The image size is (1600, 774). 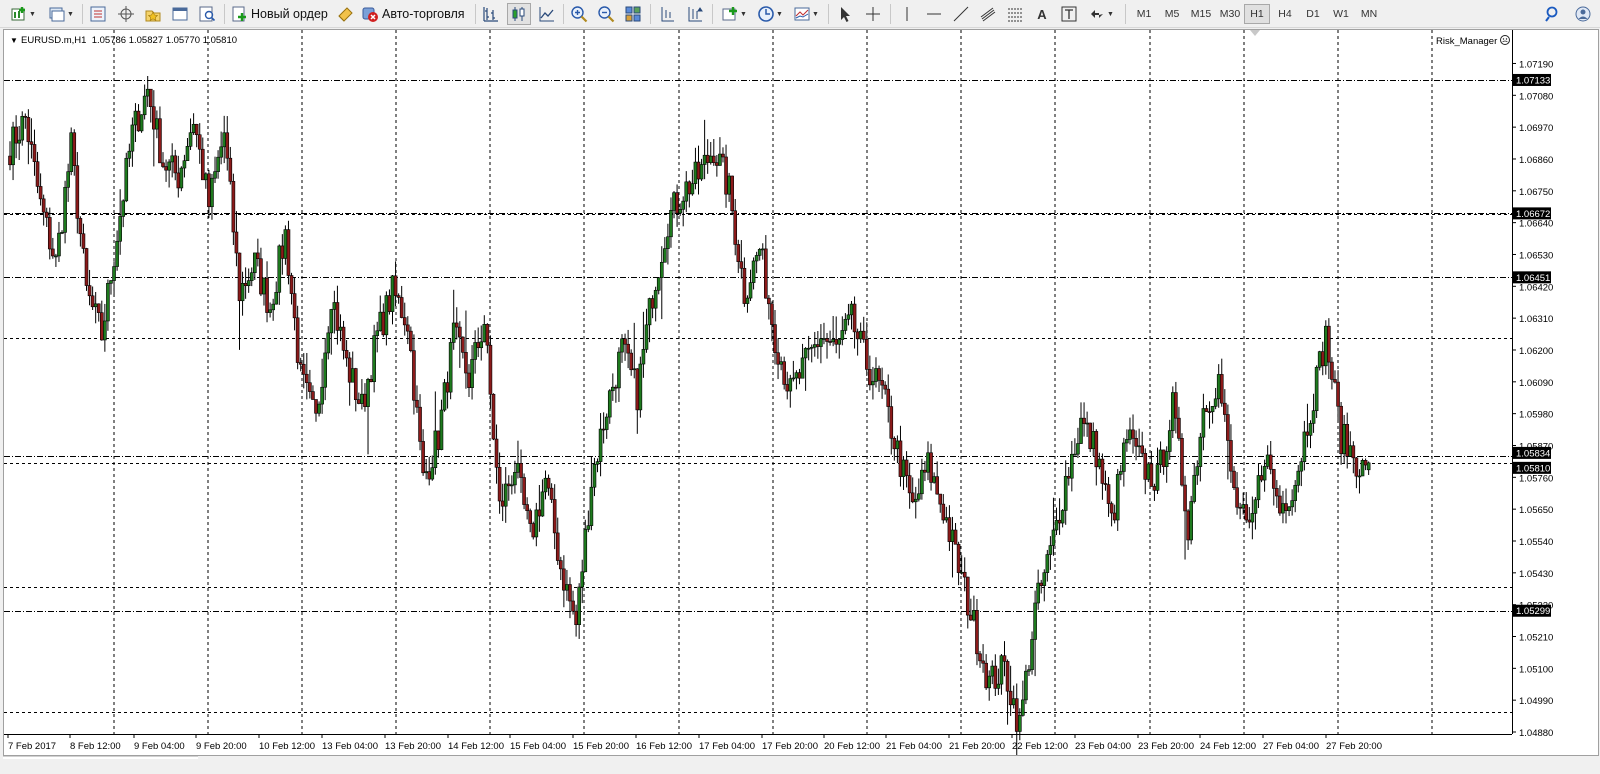 What do you see at coordinates (279, 14) in the screenshot?
I see `new-order-button: Новый ордер` at bounding box center [279, 14].